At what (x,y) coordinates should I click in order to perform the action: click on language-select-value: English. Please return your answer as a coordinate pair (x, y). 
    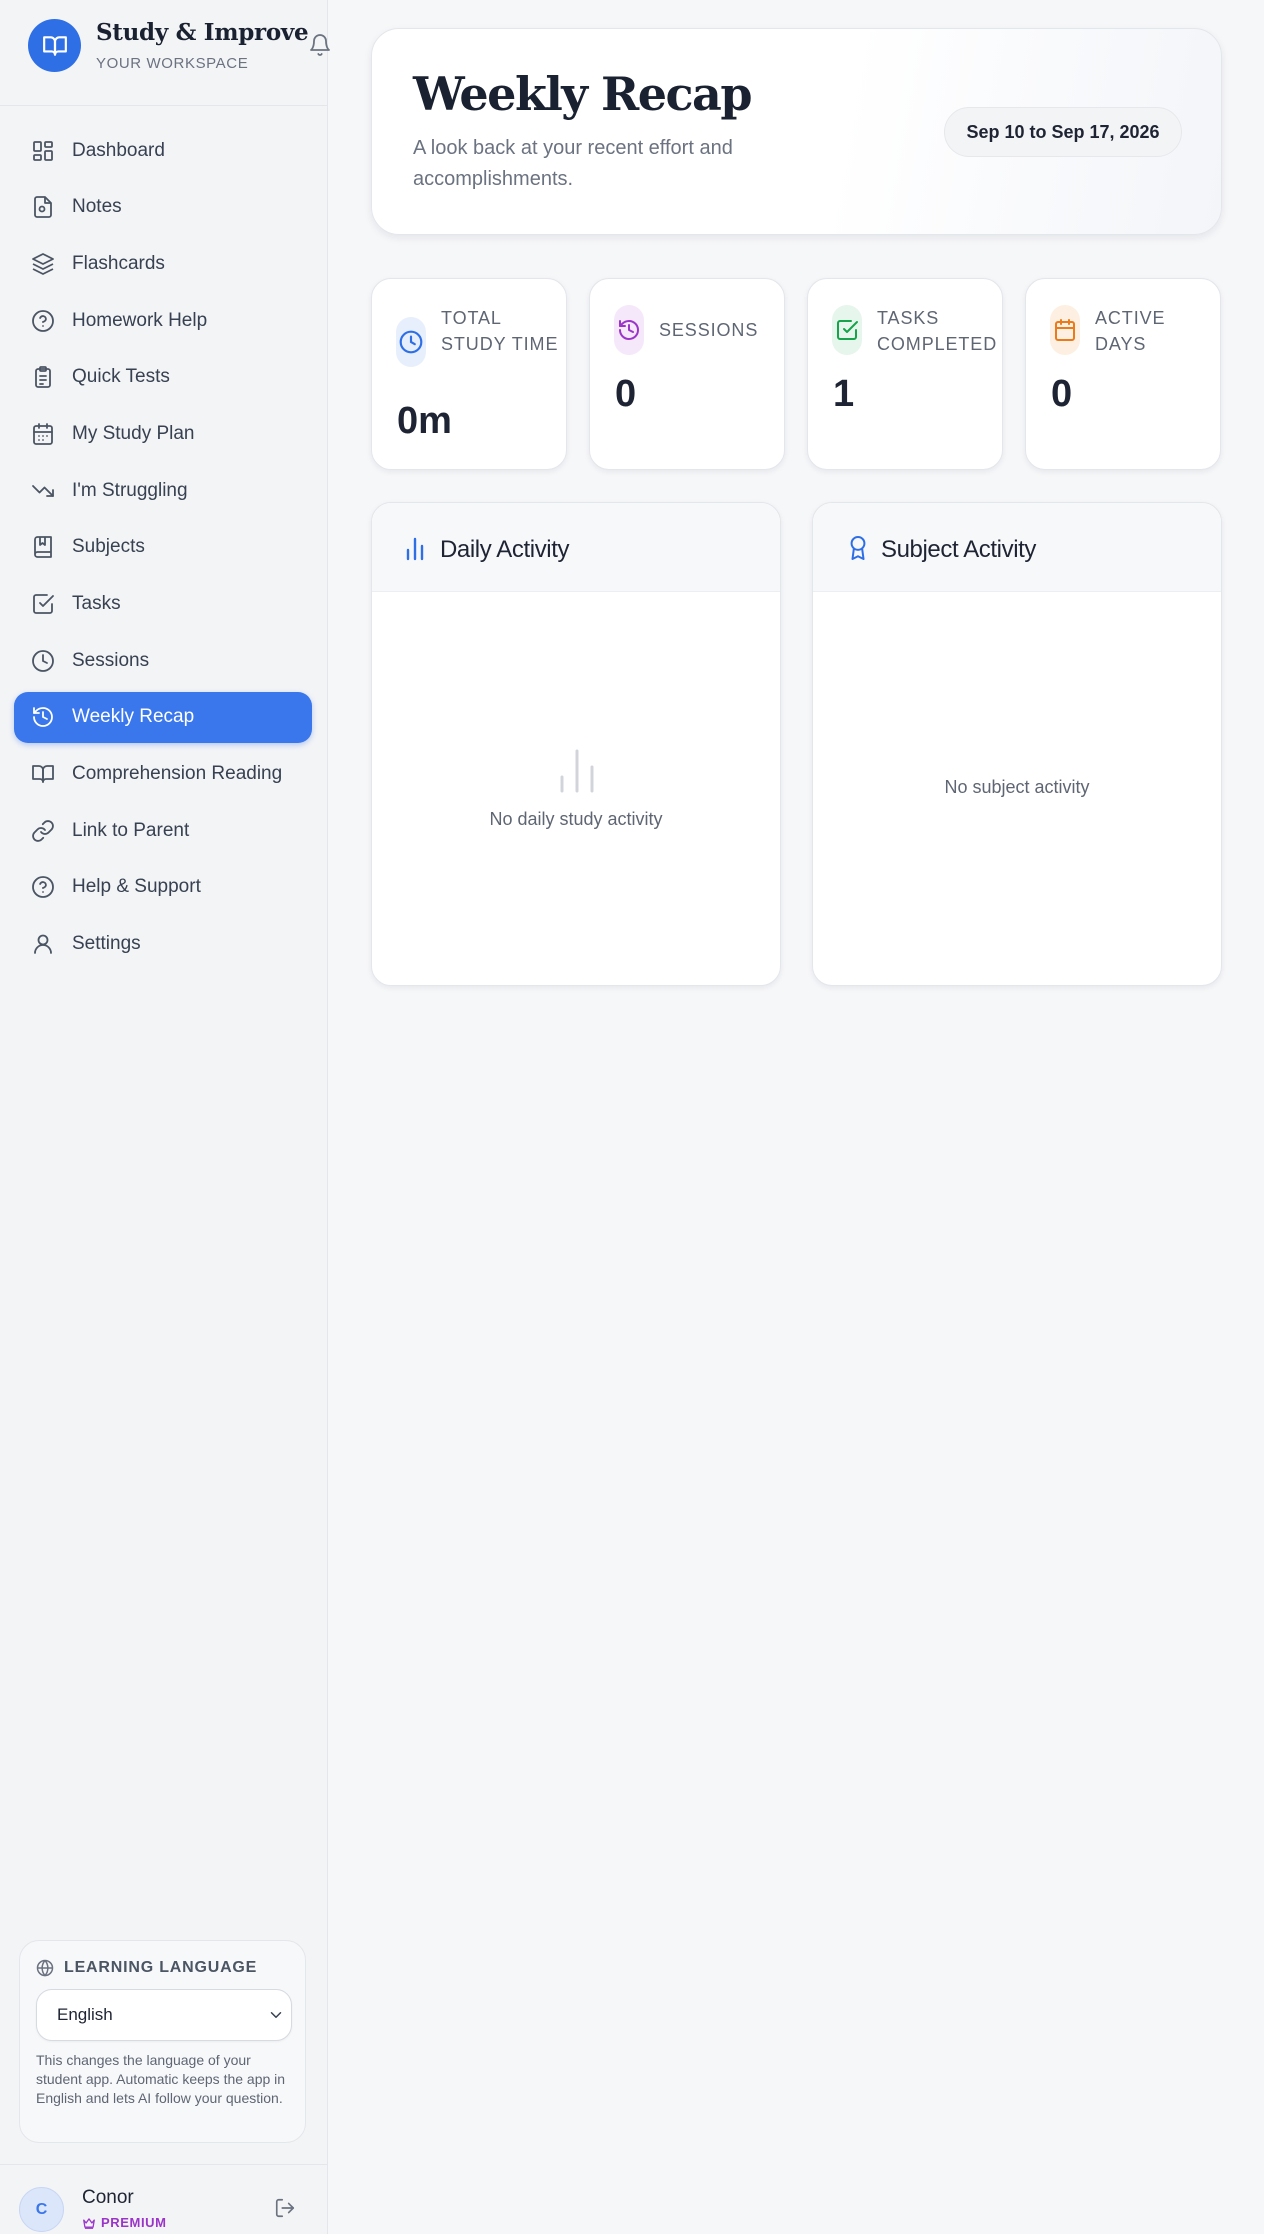
    Looking at the image, I should click on (85, 2014).